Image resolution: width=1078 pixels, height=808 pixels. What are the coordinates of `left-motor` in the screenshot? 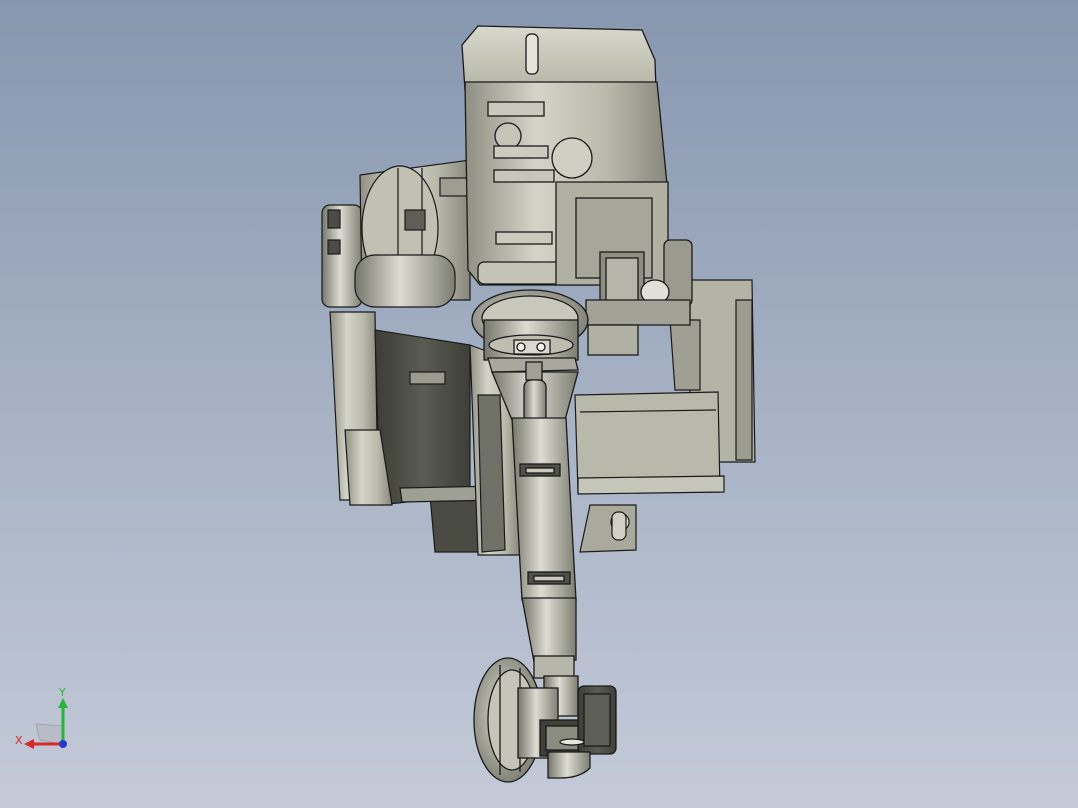 It's located at (396, 233).